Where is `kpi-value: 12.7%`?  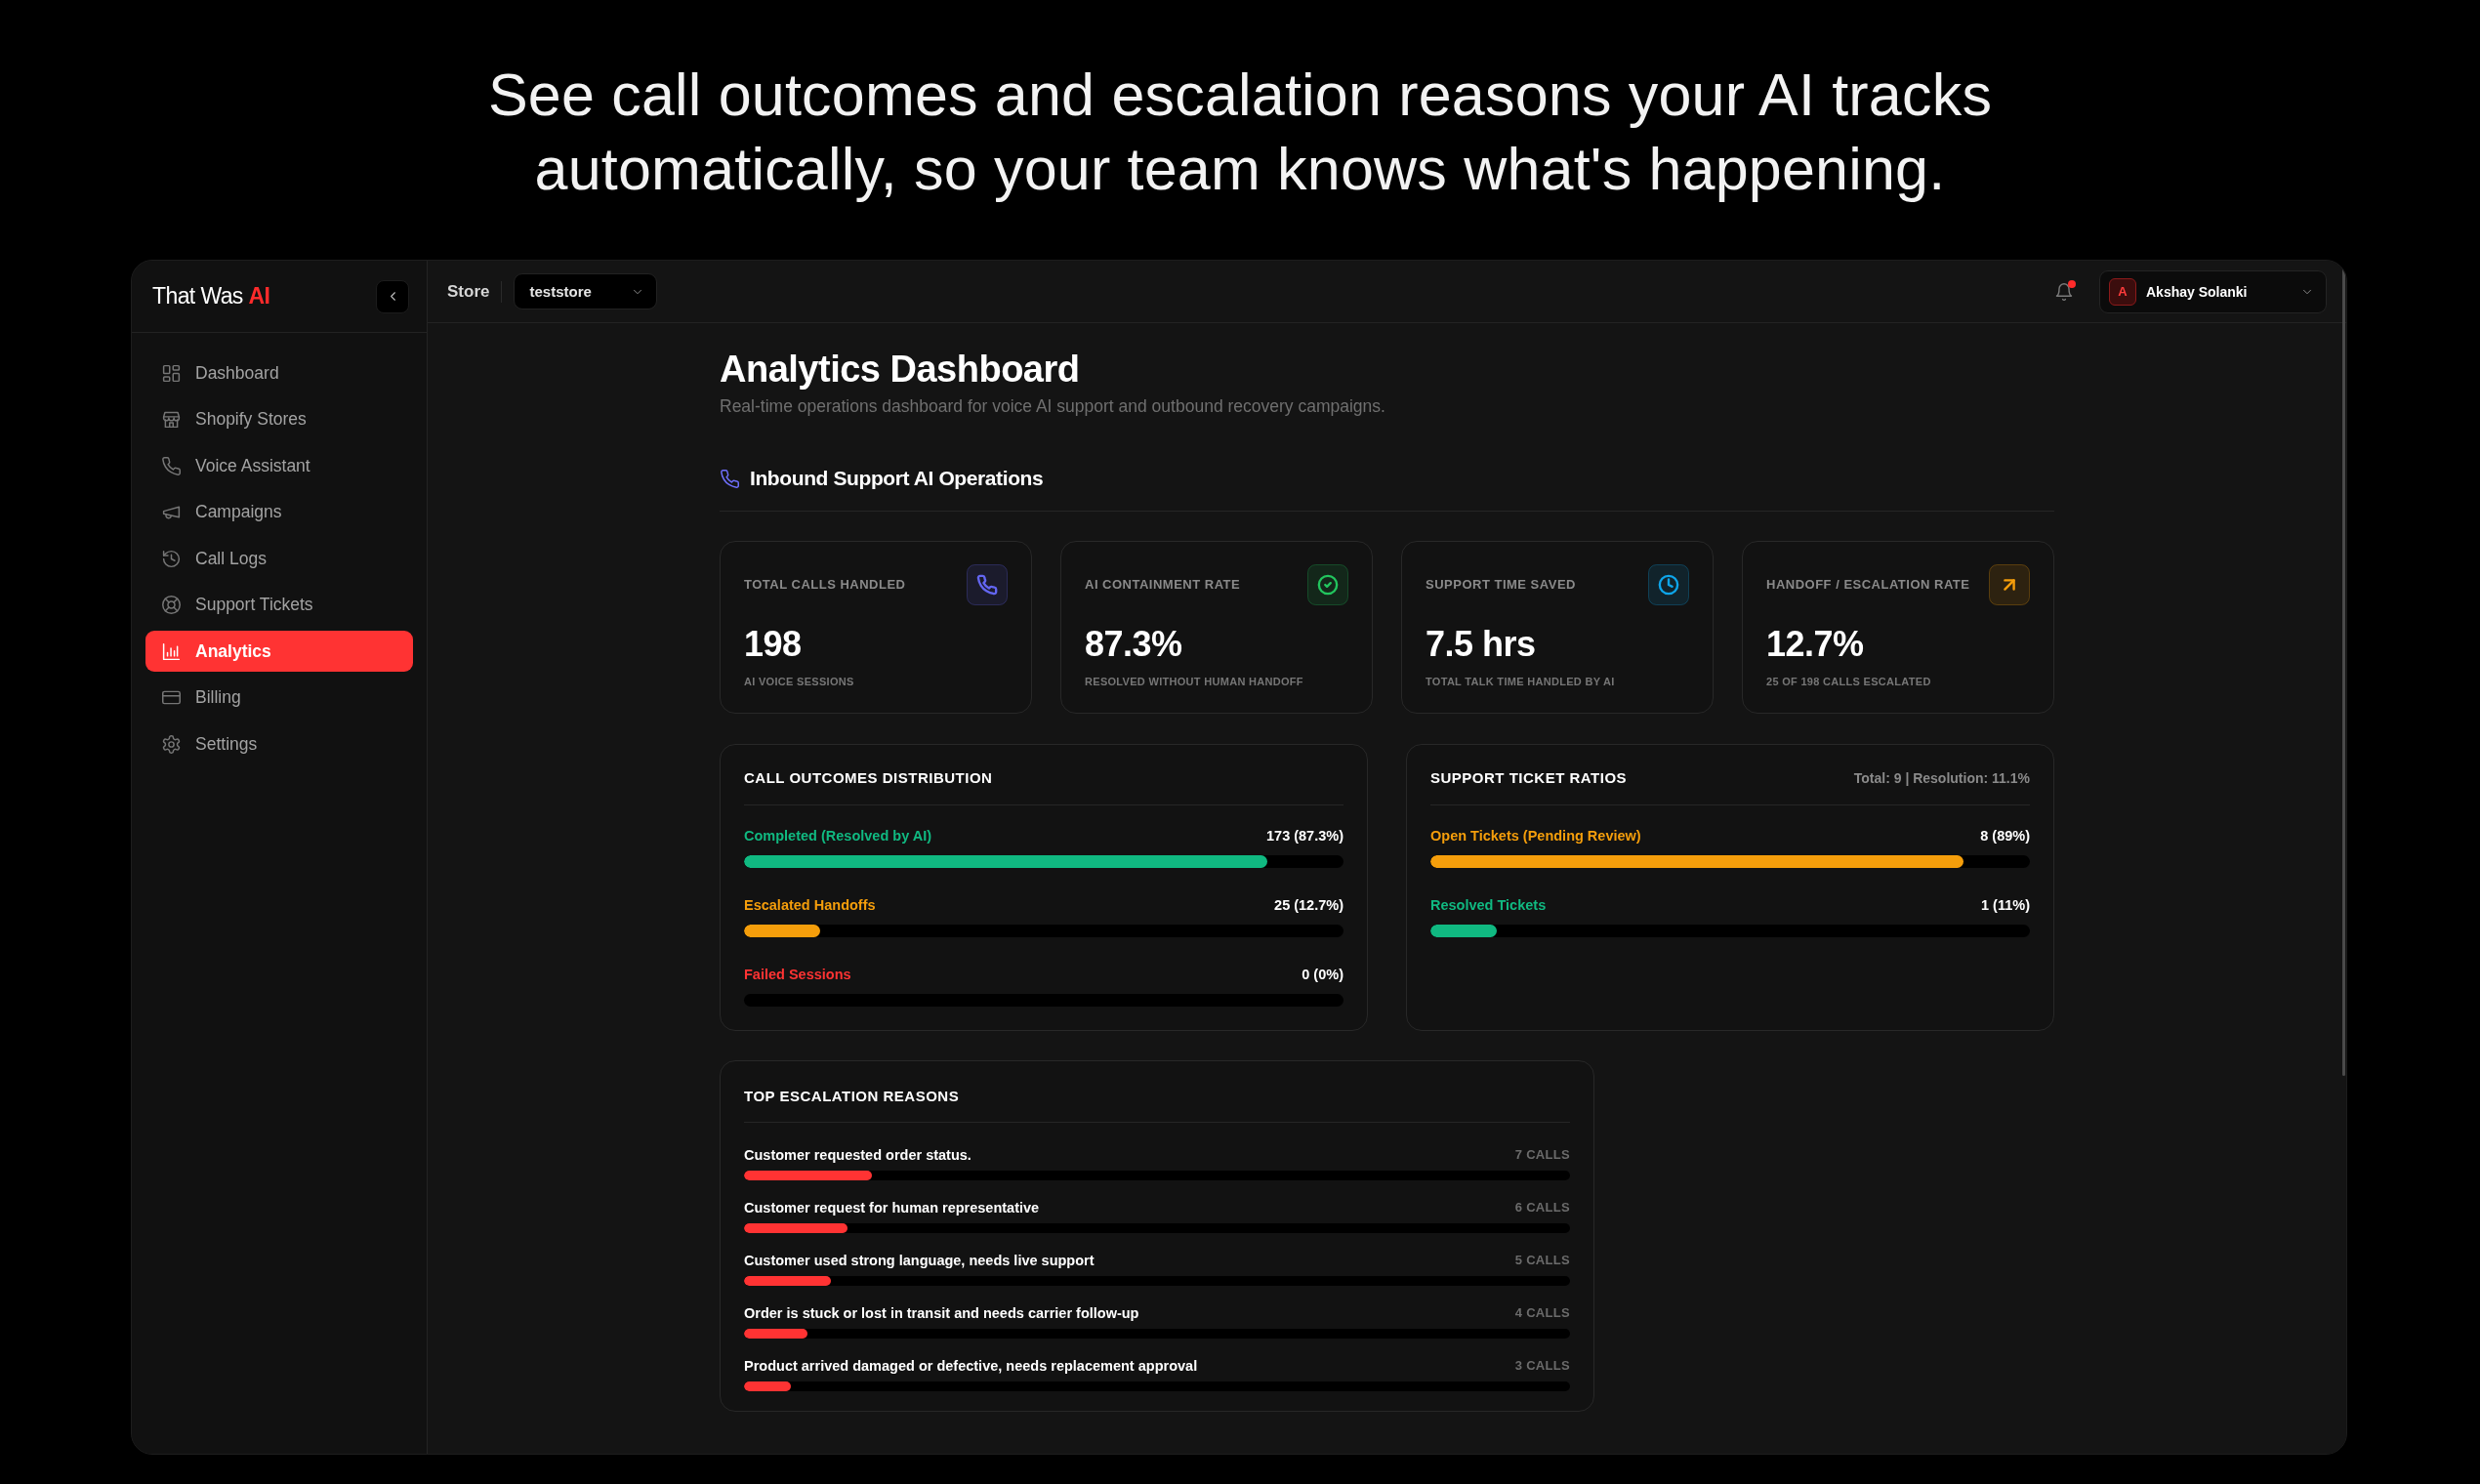
kpi-value: 12.7% is located at coordinates (1815, 645).